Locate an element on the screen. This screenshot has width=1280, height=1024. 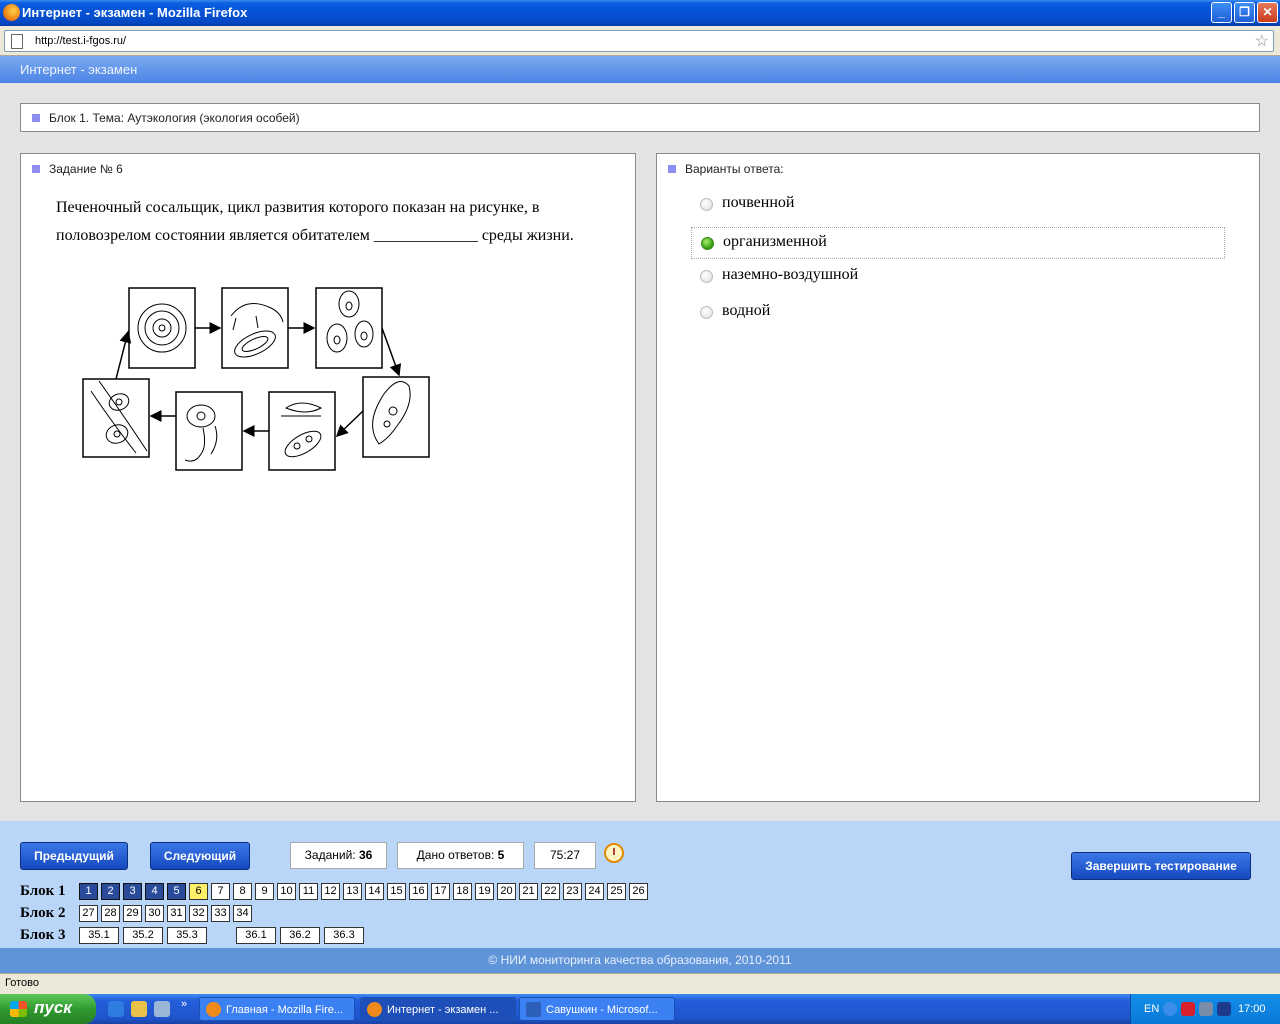
answer-option: наземно-воздушной is located at coordinates (958, 277).